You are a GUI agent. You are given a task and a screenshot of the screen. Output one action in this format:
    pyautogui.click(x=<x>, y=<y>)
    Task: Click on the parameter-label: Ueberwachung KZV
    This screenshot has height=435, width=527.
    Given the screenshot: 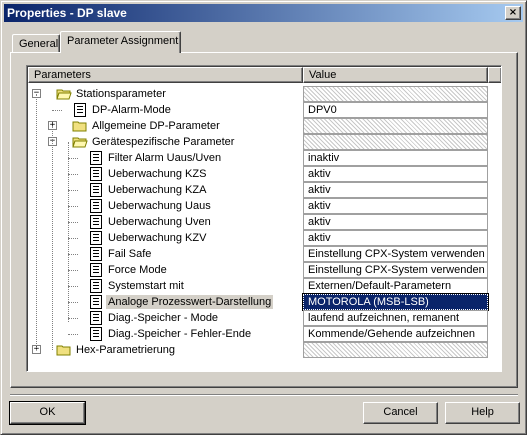 What is the action you would take?
    pyautogui.click(x=157, y=238)
    